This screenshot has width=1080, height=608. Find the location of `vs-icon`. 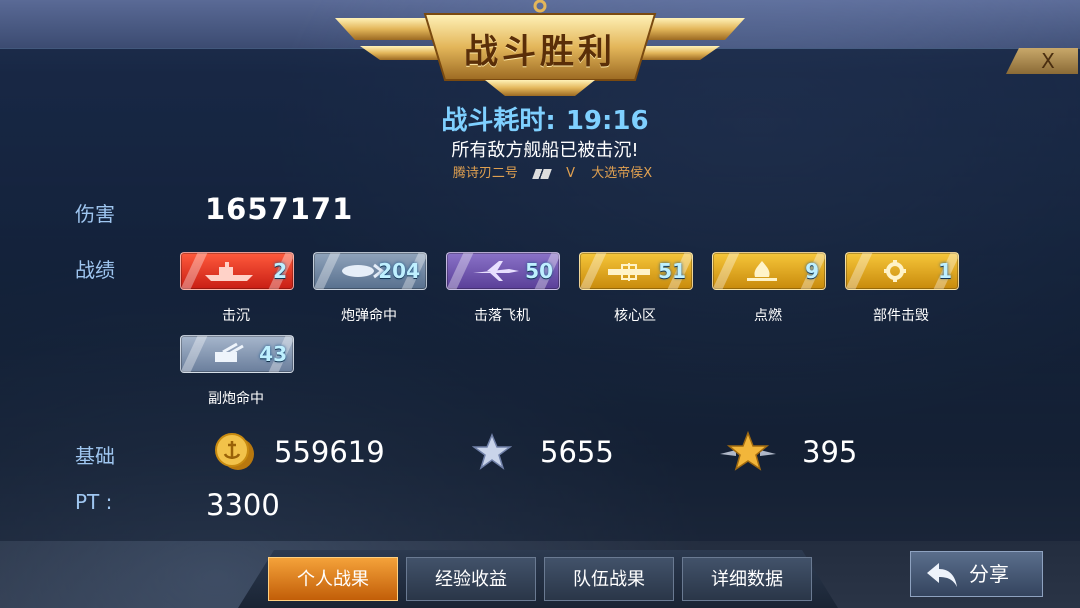

vs-icon is located at coordinates (542, 173).